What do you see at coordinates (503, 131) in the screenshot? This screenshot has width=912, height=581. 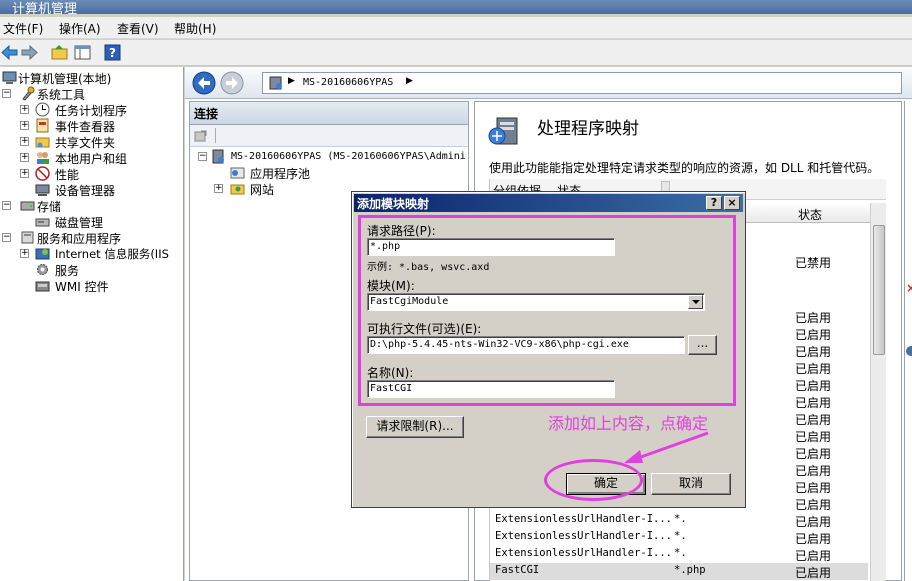 I see `handler-mappings-icon` at bounding box center [503, 131].